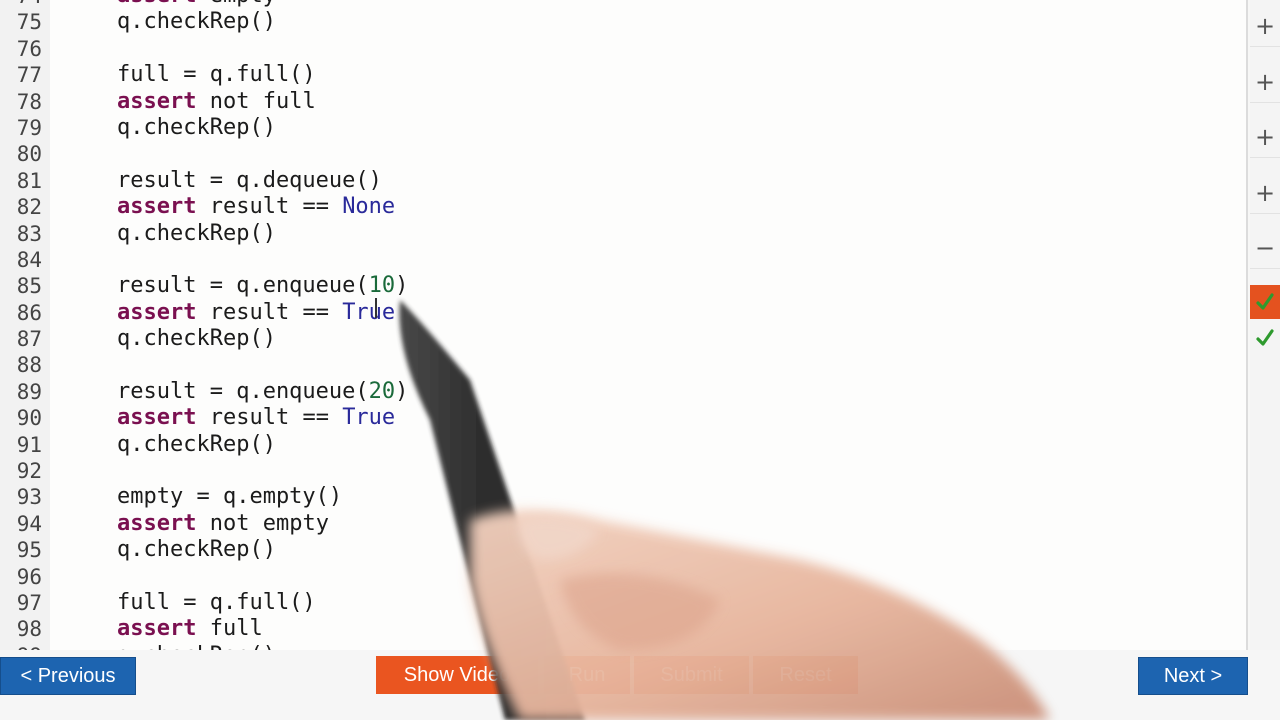 The image size is (1280, 720). Describe the element at coordinates (29, 629) in the screenshot. I see `line-number: 98` at that location.